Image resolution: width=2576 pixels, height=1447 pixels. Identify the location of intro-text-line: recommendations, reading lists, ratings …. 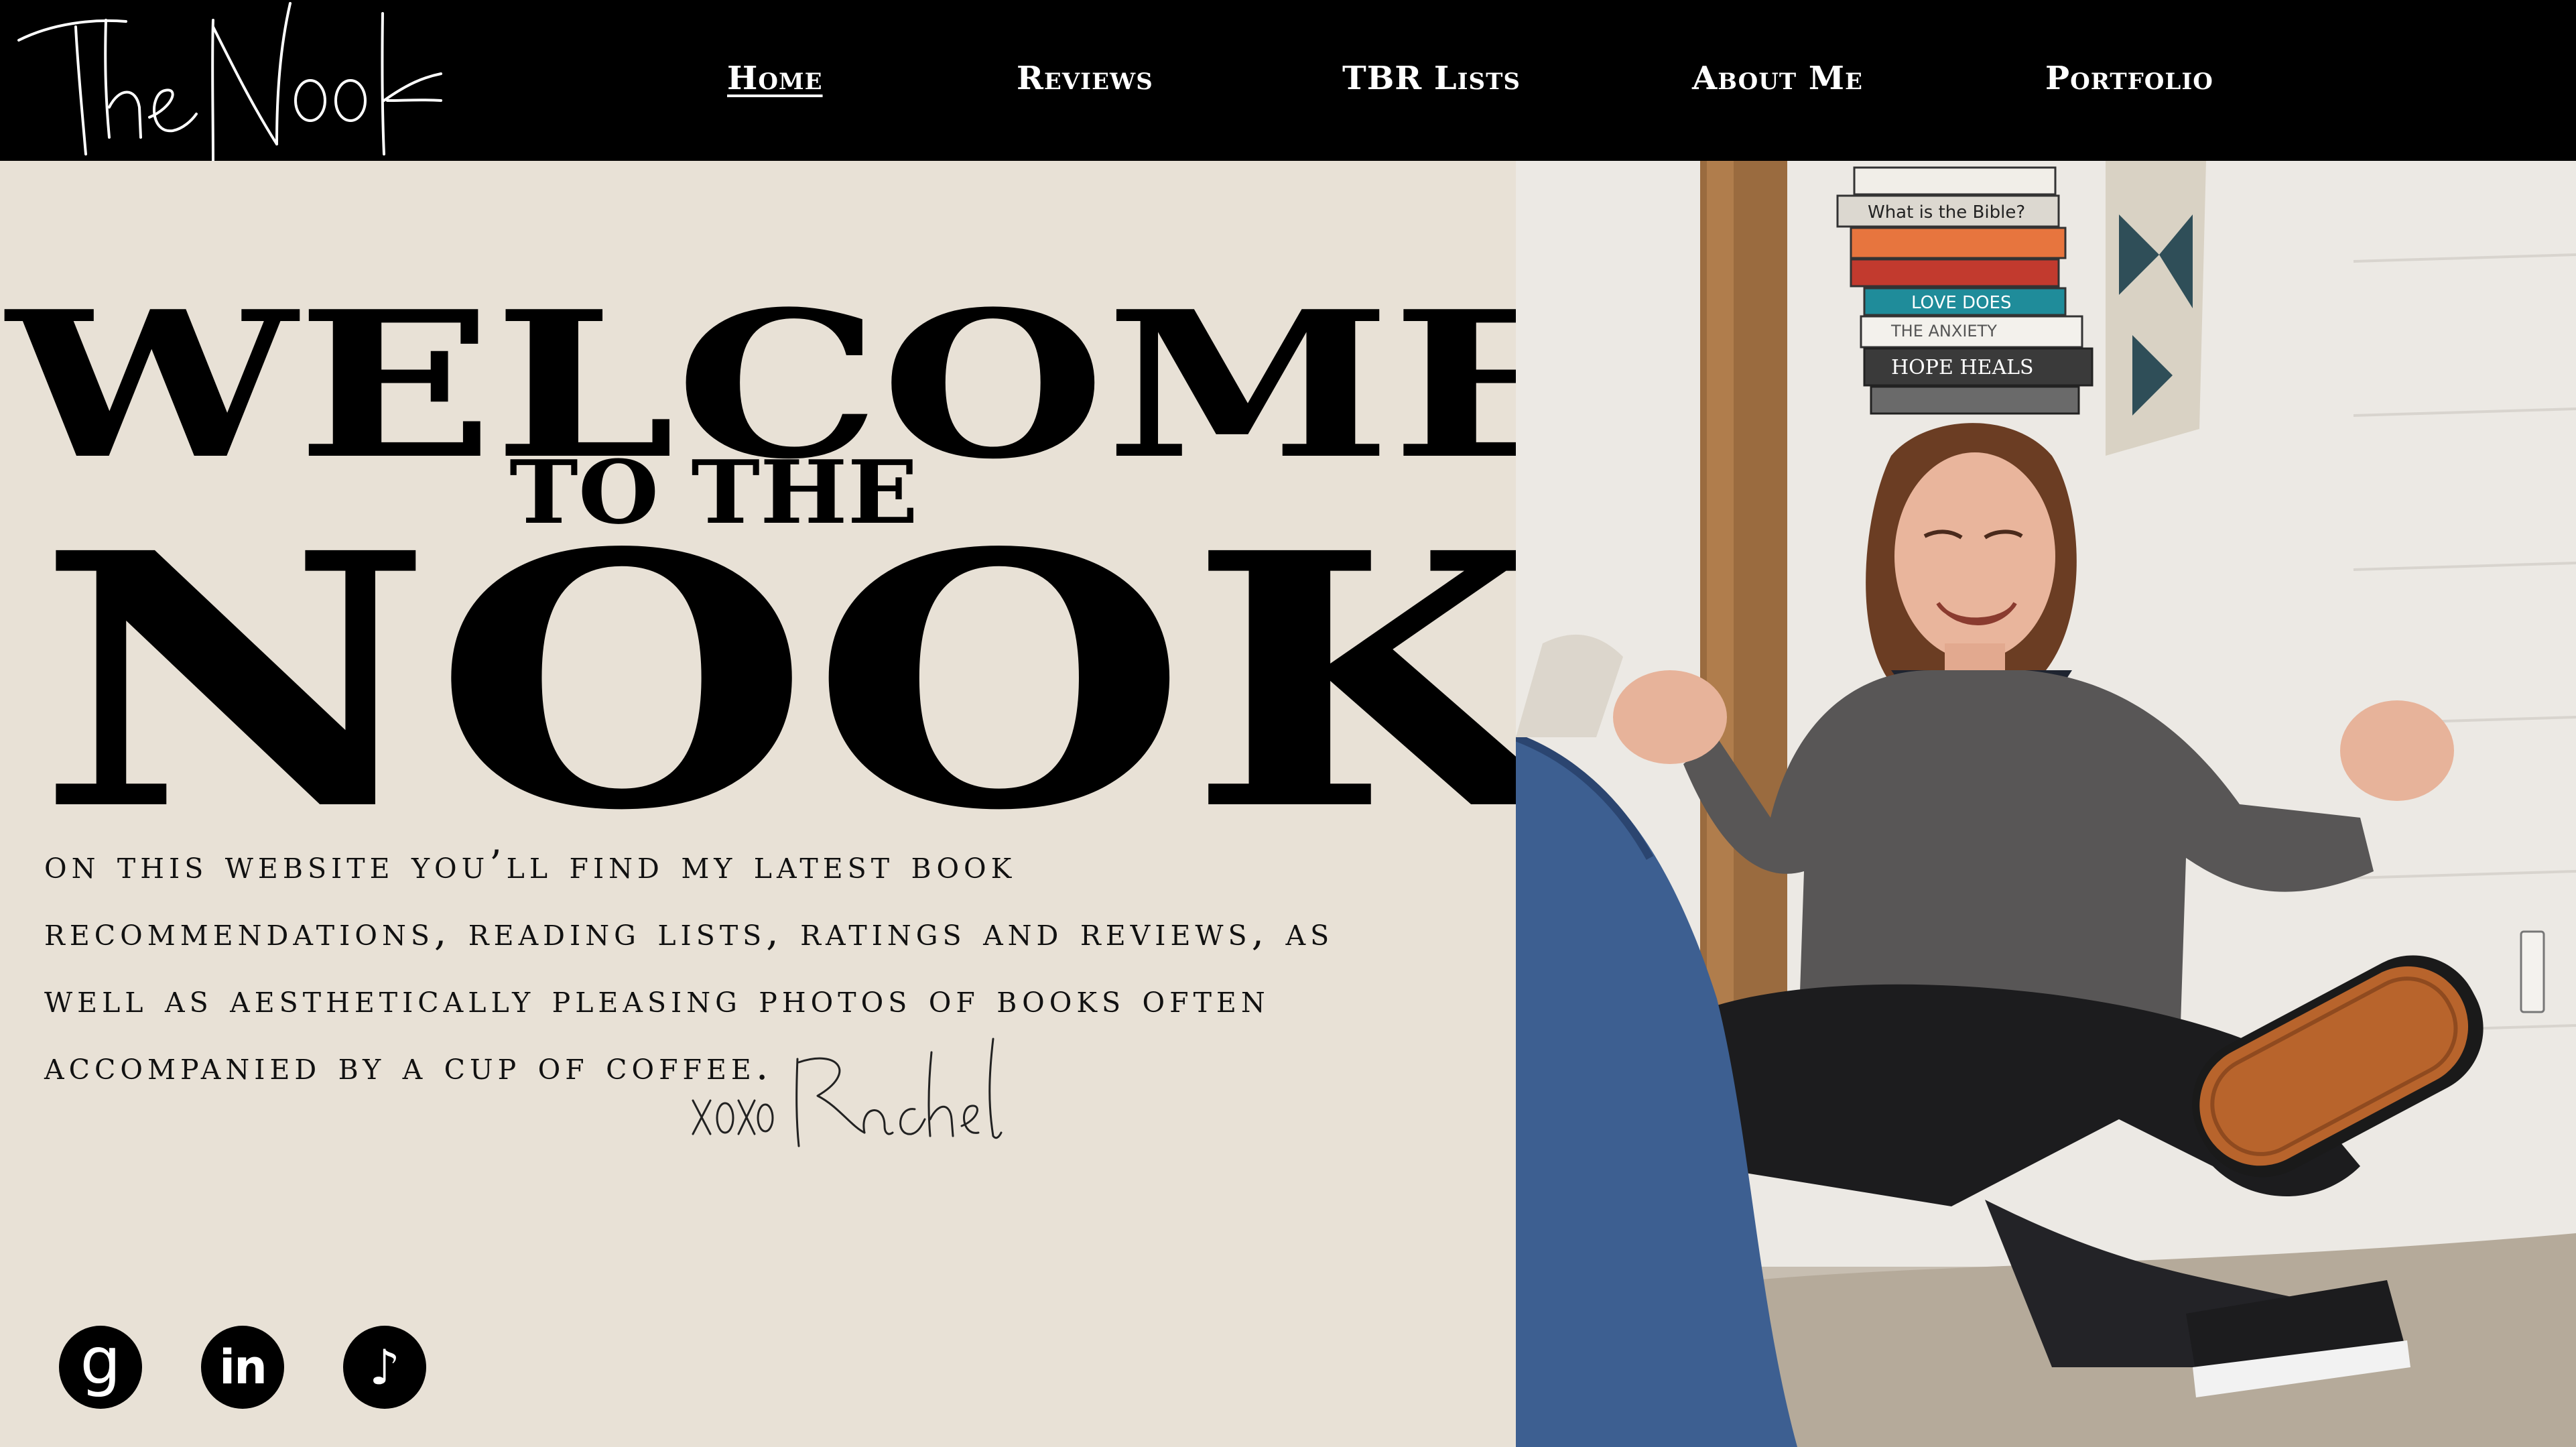
(689, 931).